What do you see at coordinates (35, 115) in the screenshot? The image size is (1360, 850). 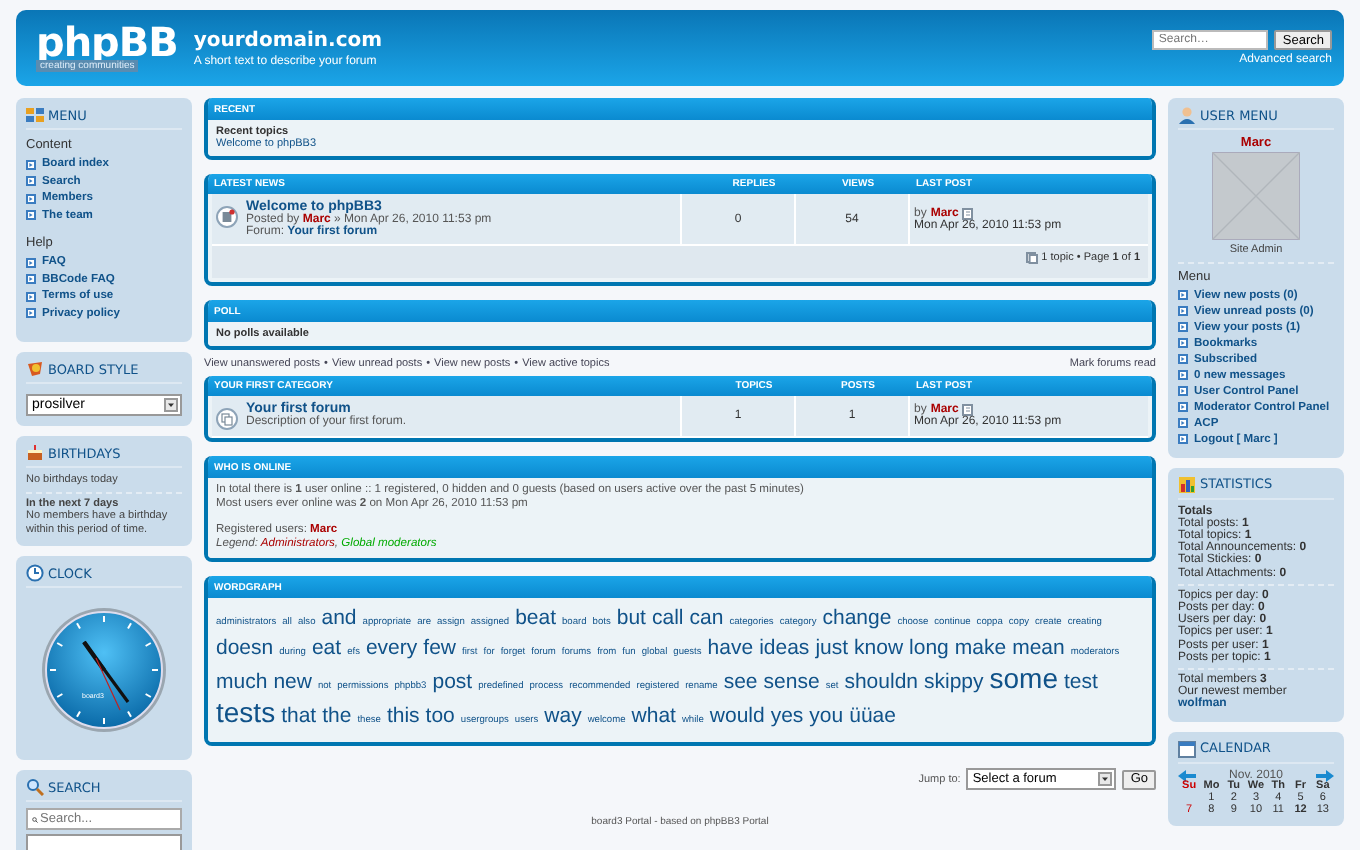 I see `menu-icon` at bounding box center [35, 115].